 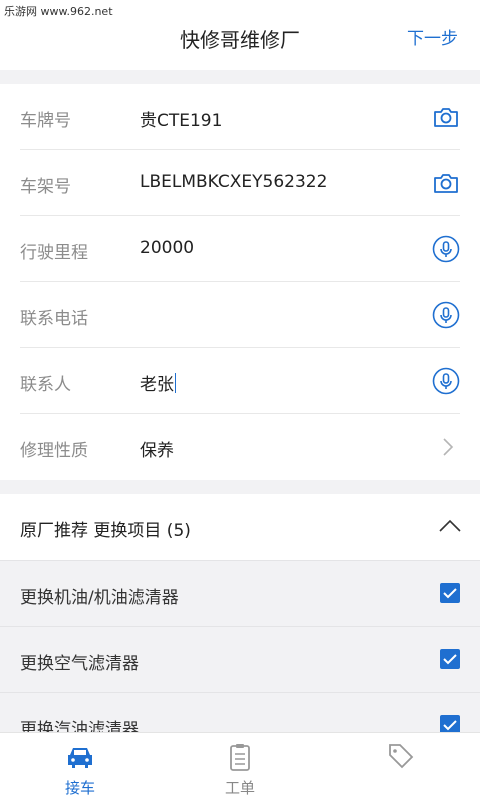 What do you see at coordinates (401, 756) in the screenshot?
I see `tag-icon` at bounding box center [401, 756].